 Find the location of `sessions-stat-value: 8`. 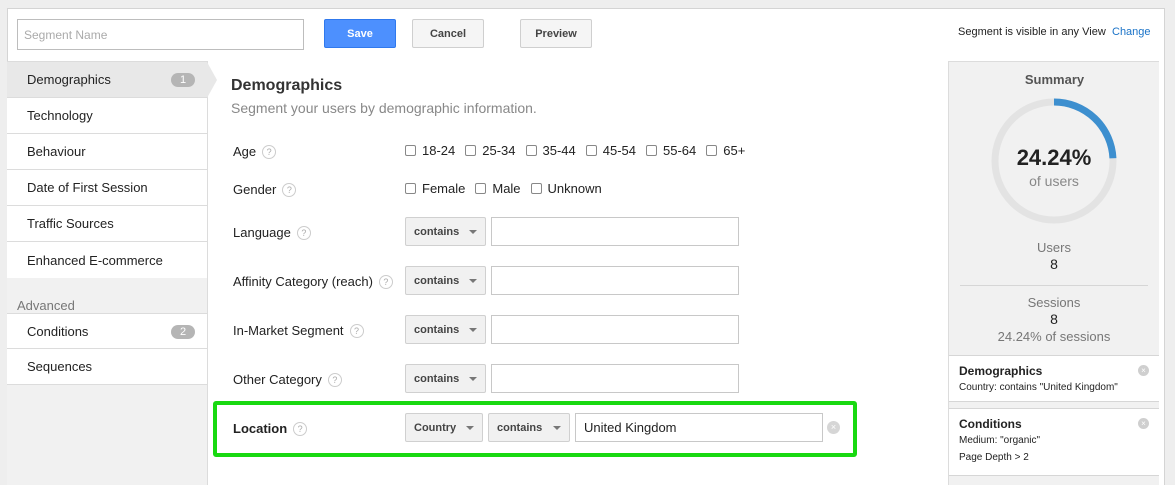

sessions-stat-value: 8 is located at coordinates (1054, 319).